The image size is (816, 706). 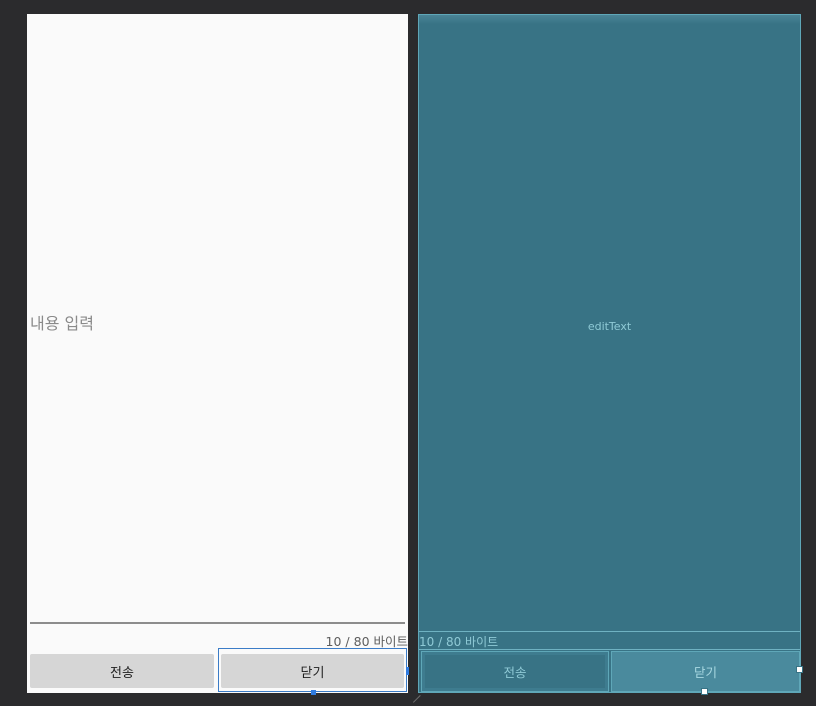 I want to click on selection-outline, so click(x=312, y=670).